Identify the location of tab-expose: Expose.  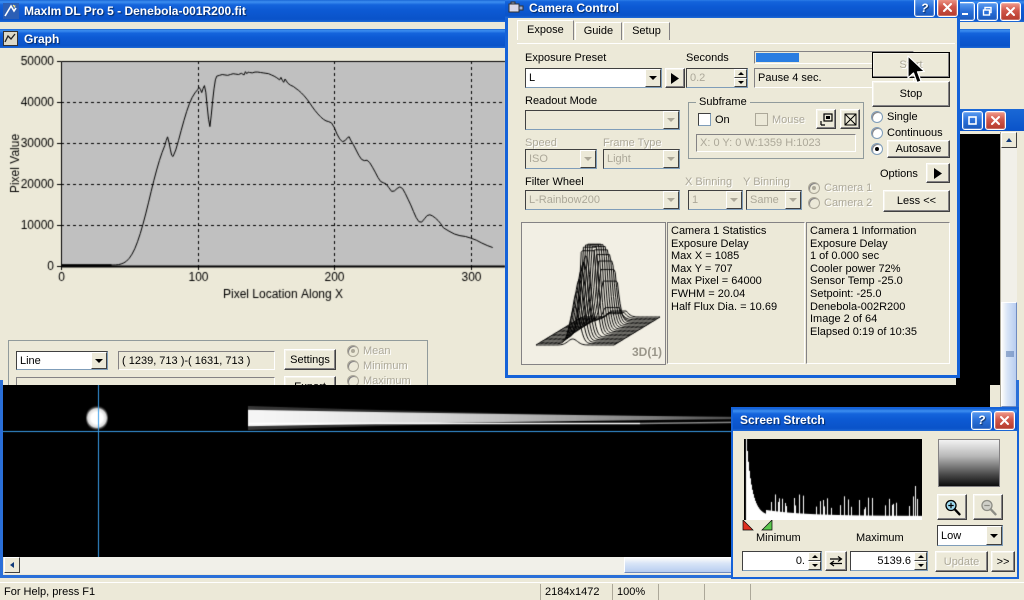
(545, 30).